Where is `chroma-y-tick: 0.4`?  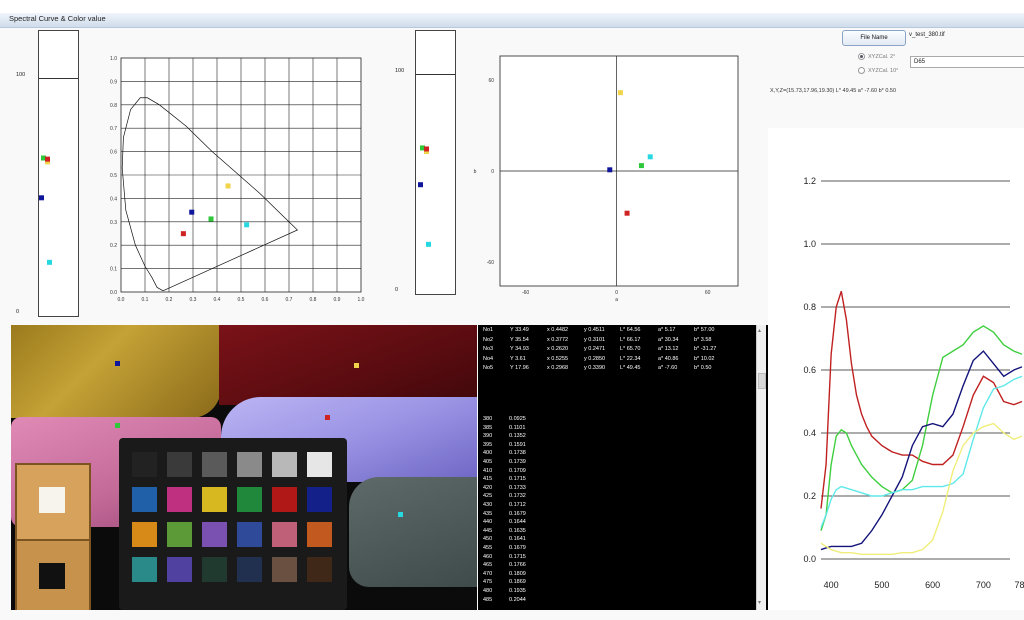
chroma-y-tick: 0.4 is located at coordinates (113, 199).